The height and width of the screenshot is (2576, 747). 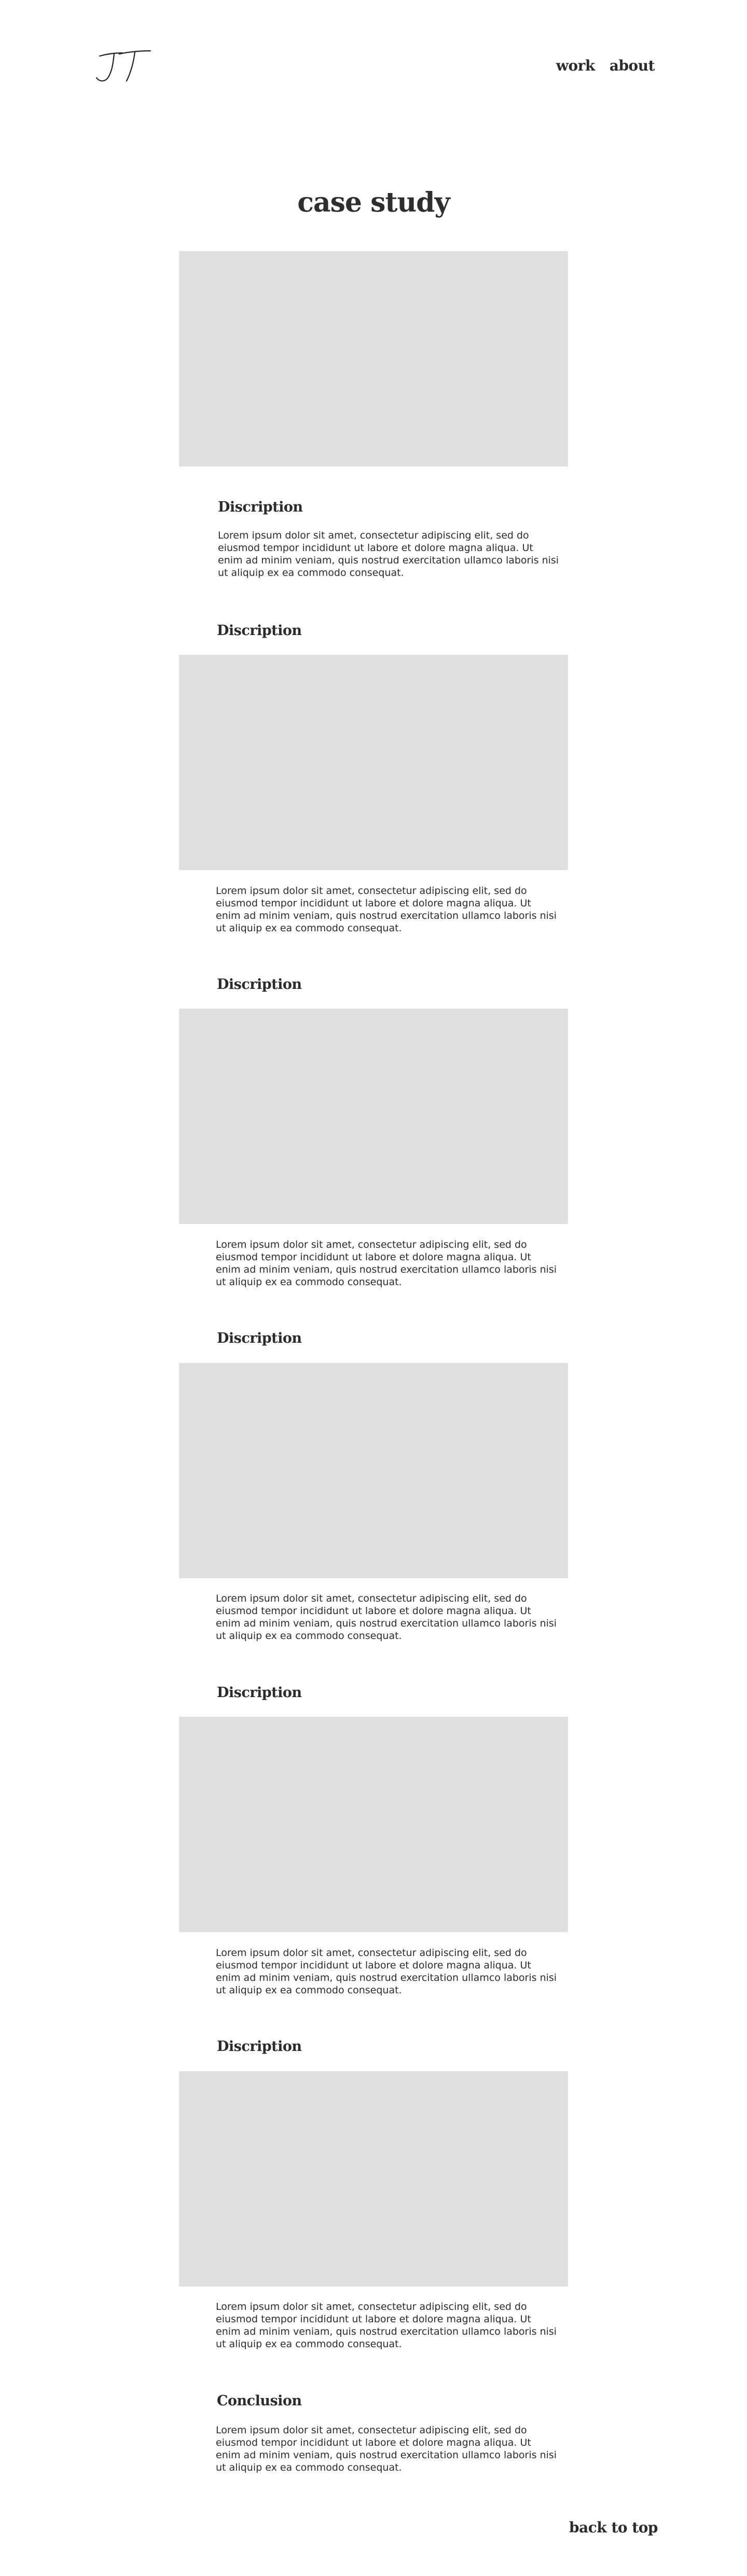 I want to click on back-to-top-link: back to top, so click(x=614, y=2527).